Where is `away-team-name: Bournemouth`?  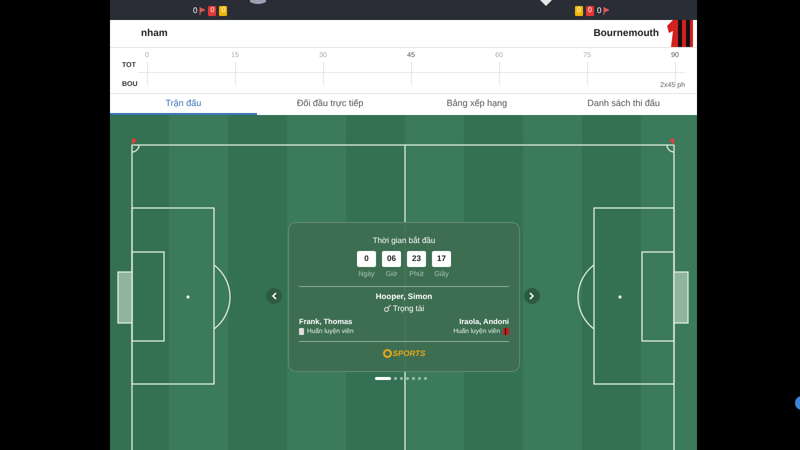 away-team-name: Bournemouth is located at coordinates (626, 34).